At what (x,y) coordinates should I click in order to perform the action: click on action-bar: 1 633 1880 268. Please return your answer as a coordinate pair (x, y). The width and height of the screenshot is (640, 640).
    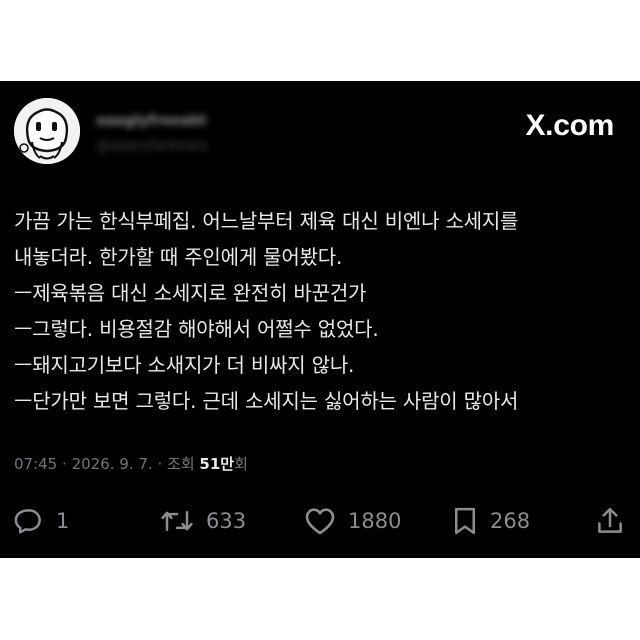
    Looking at the image, I should click on (320, 521).